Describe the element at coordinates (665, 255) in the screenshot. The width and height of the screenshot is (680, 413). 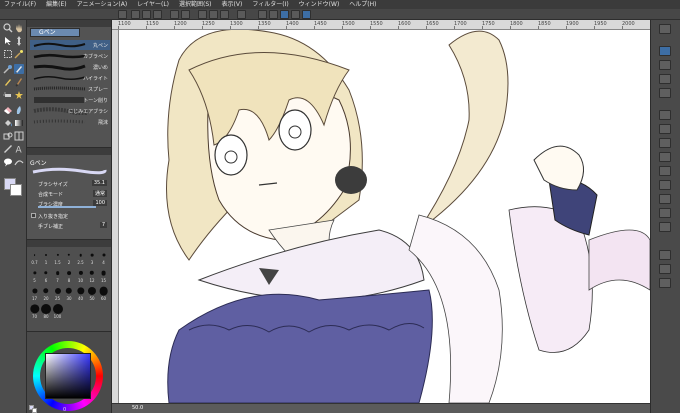
I see `panel-search-icon` at that location.